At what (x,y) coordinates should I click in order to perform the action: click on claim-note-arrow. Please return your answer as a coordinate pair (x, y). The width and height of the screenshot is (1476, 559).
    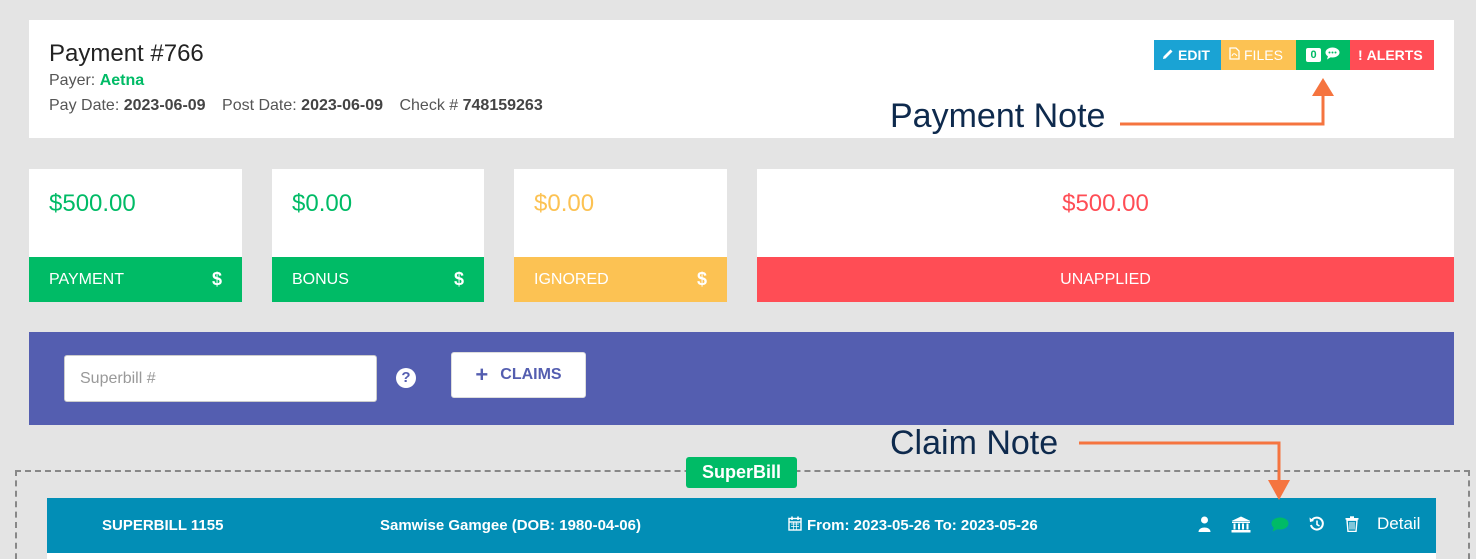
    Looking at the image, I should click on (1184, 470).